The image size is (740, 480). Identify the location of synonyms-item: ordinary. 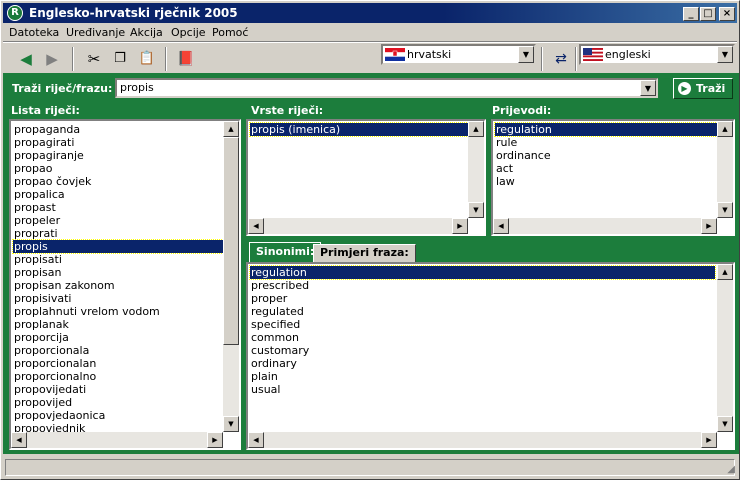
(482, 363).